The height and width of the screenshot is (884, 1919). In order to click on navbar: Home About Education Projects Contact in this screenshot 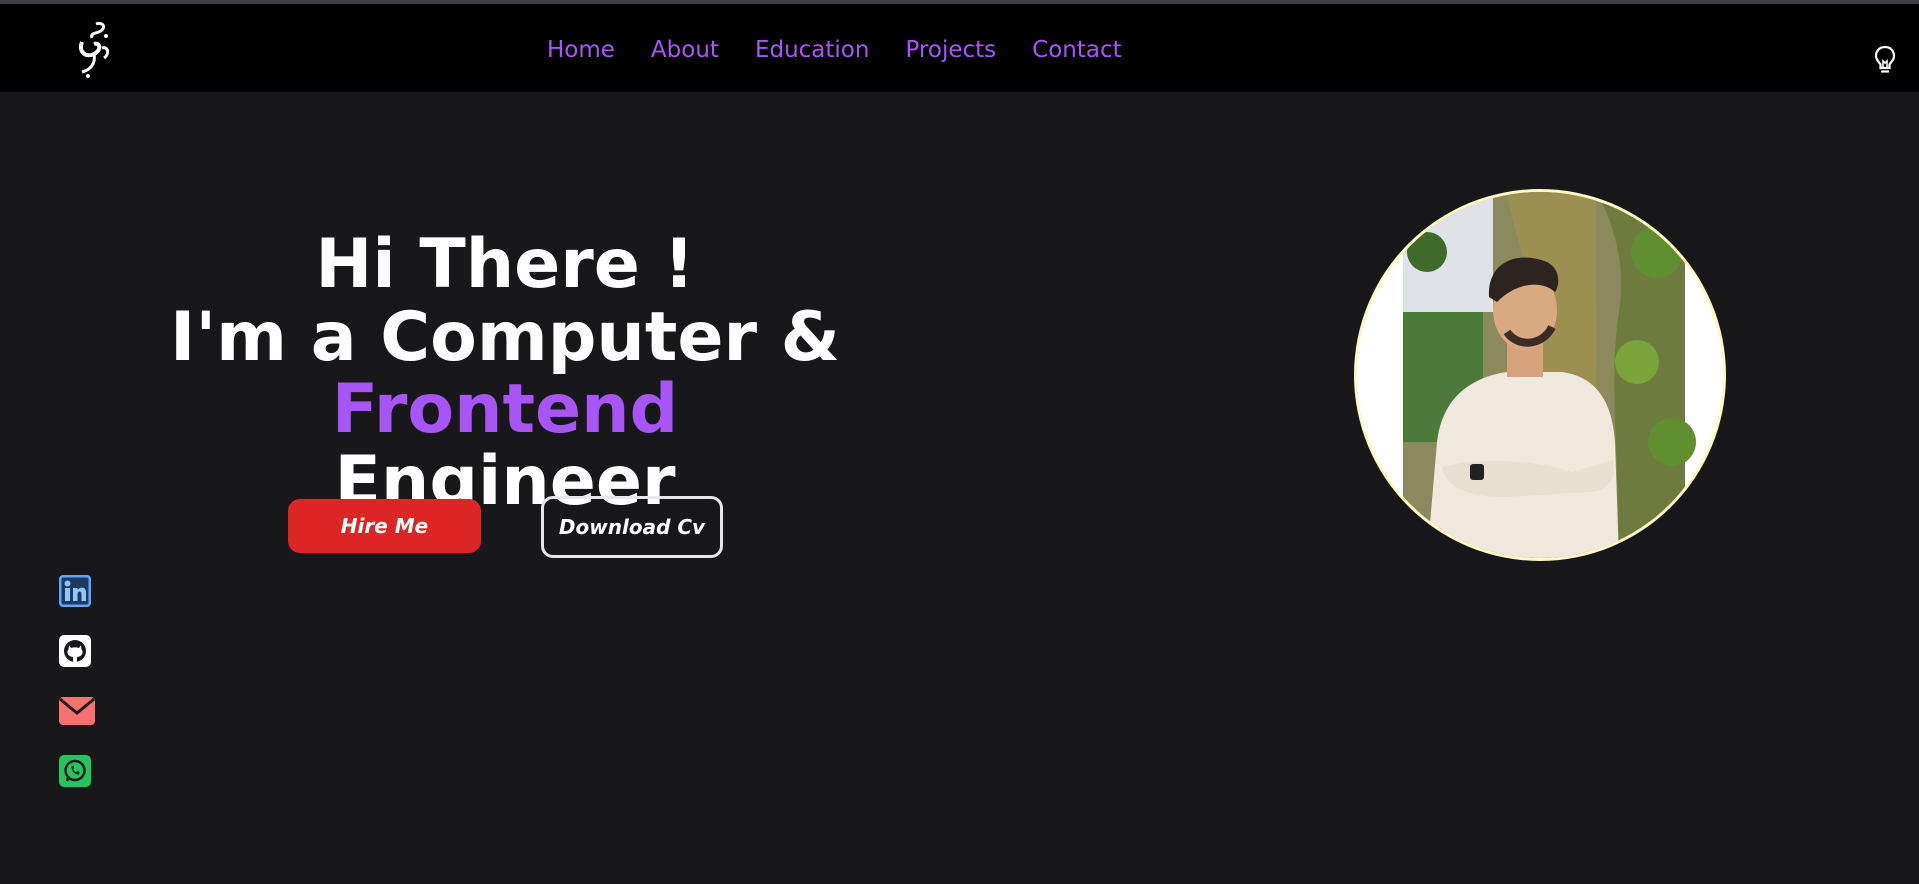, I will do `click(959, 48)`.